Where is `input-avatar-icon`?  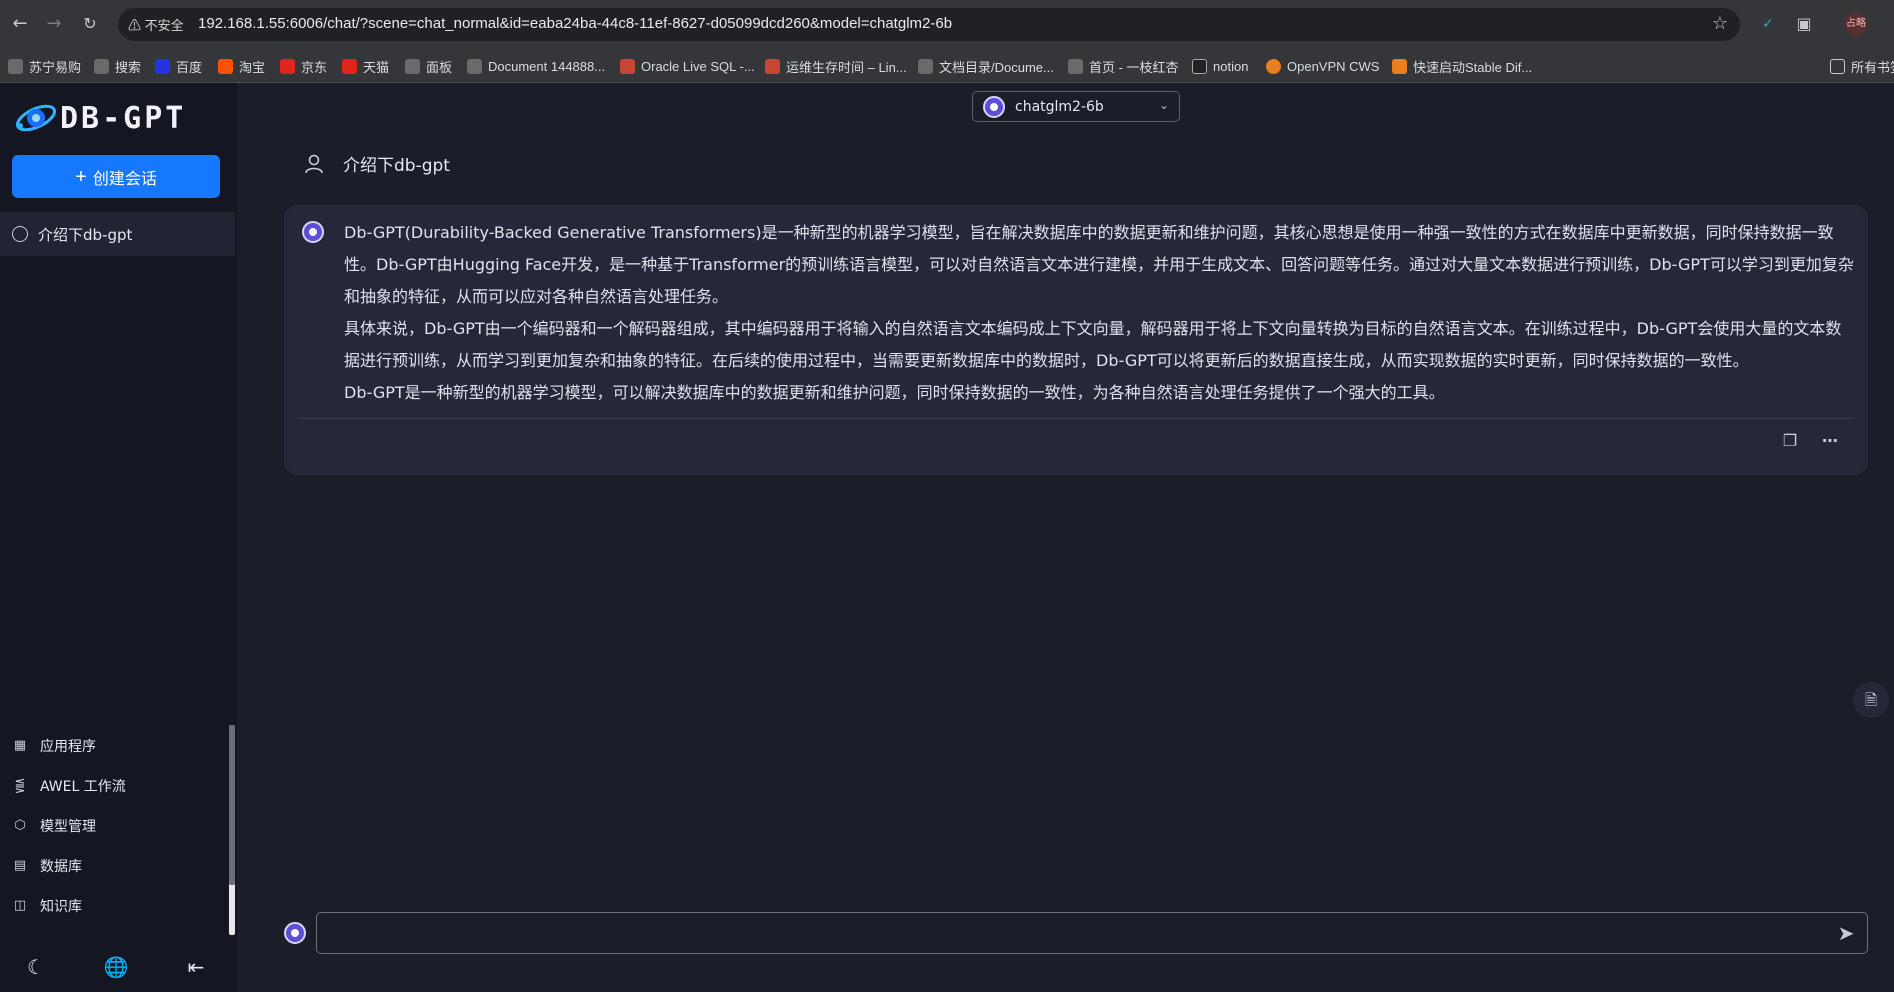
input-avatar-icon is located at coordinates (295, 933).